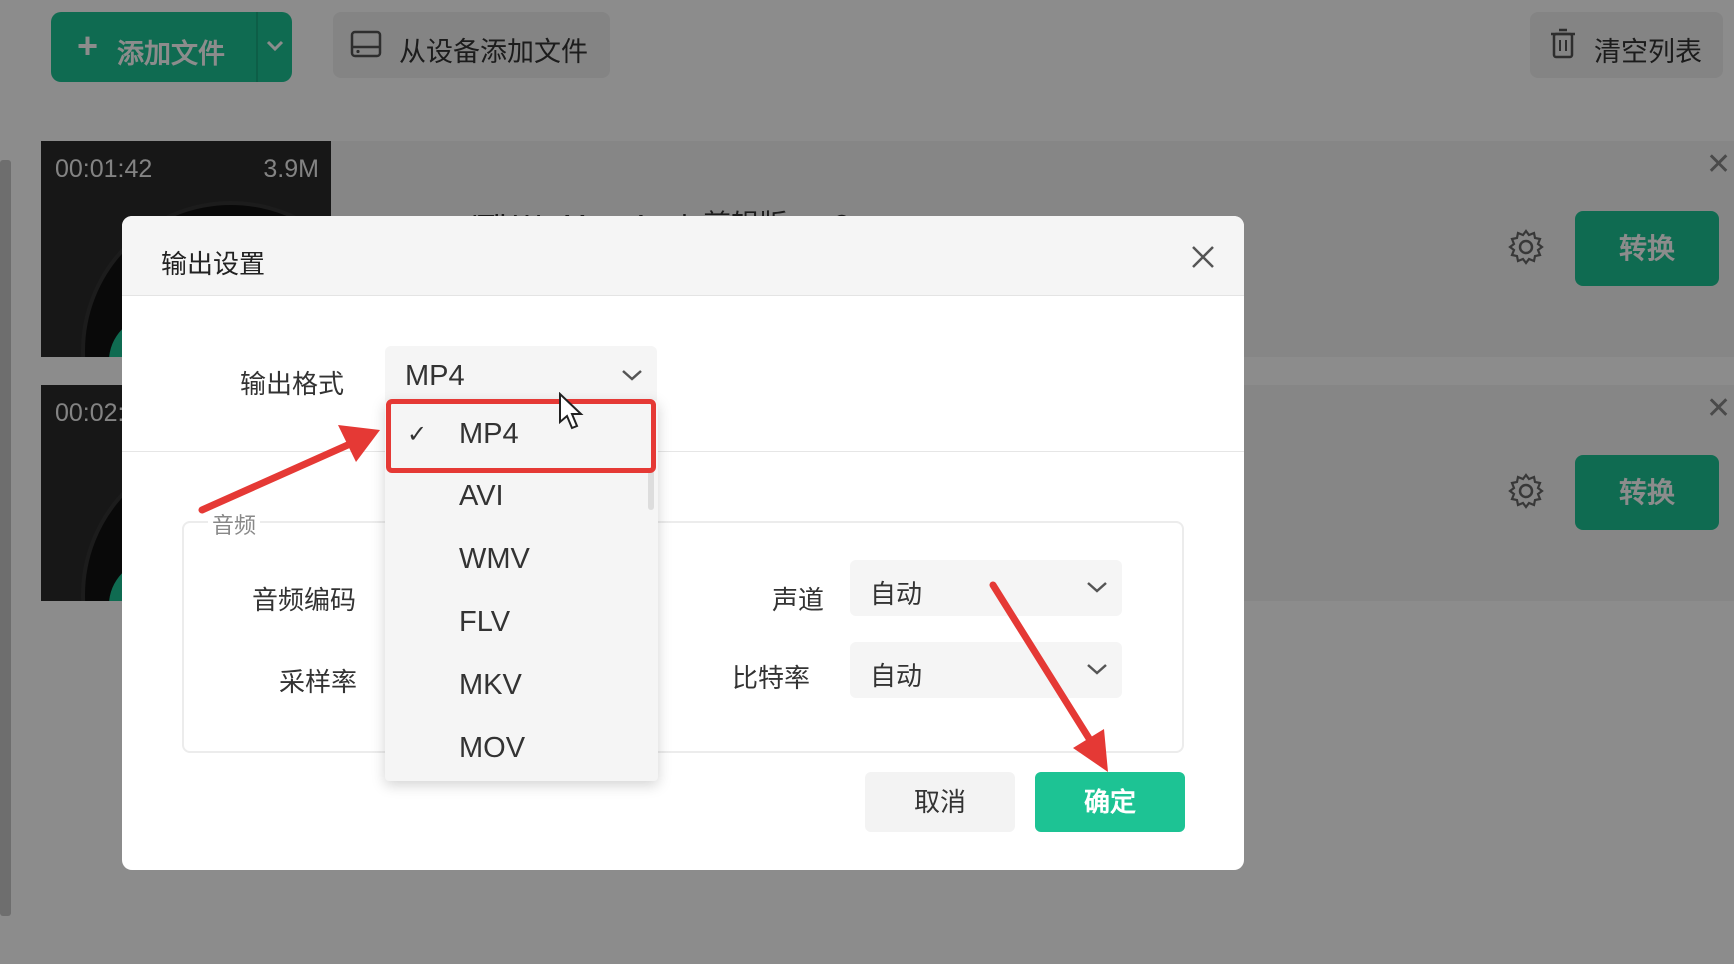 The height and width of the screenshot is (964, 1734). I want to click on format-option-mkv: MKV, so click(521, 686).